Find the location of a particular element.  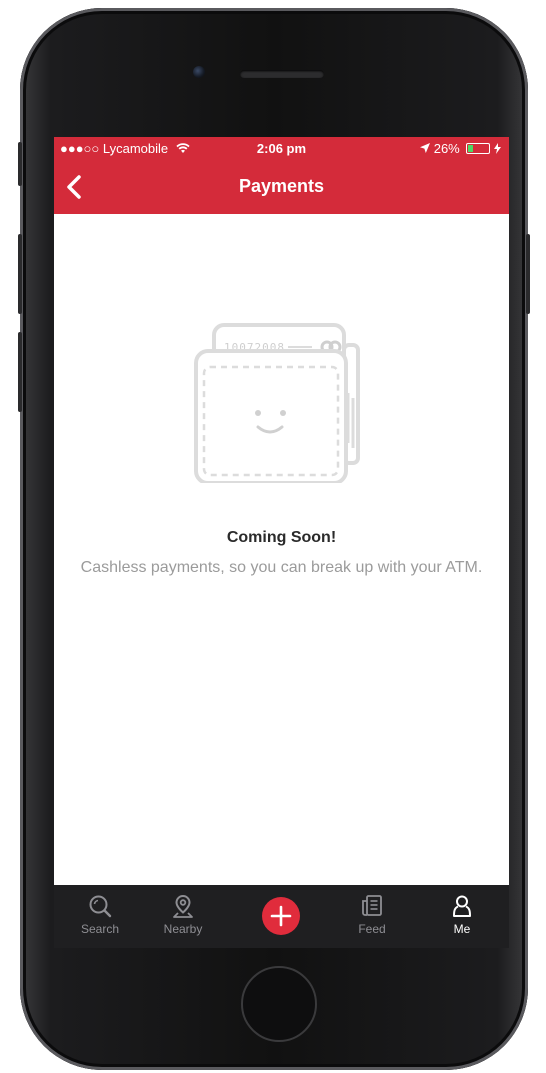

location-arrow-icon is located at coordinates (427, 148).